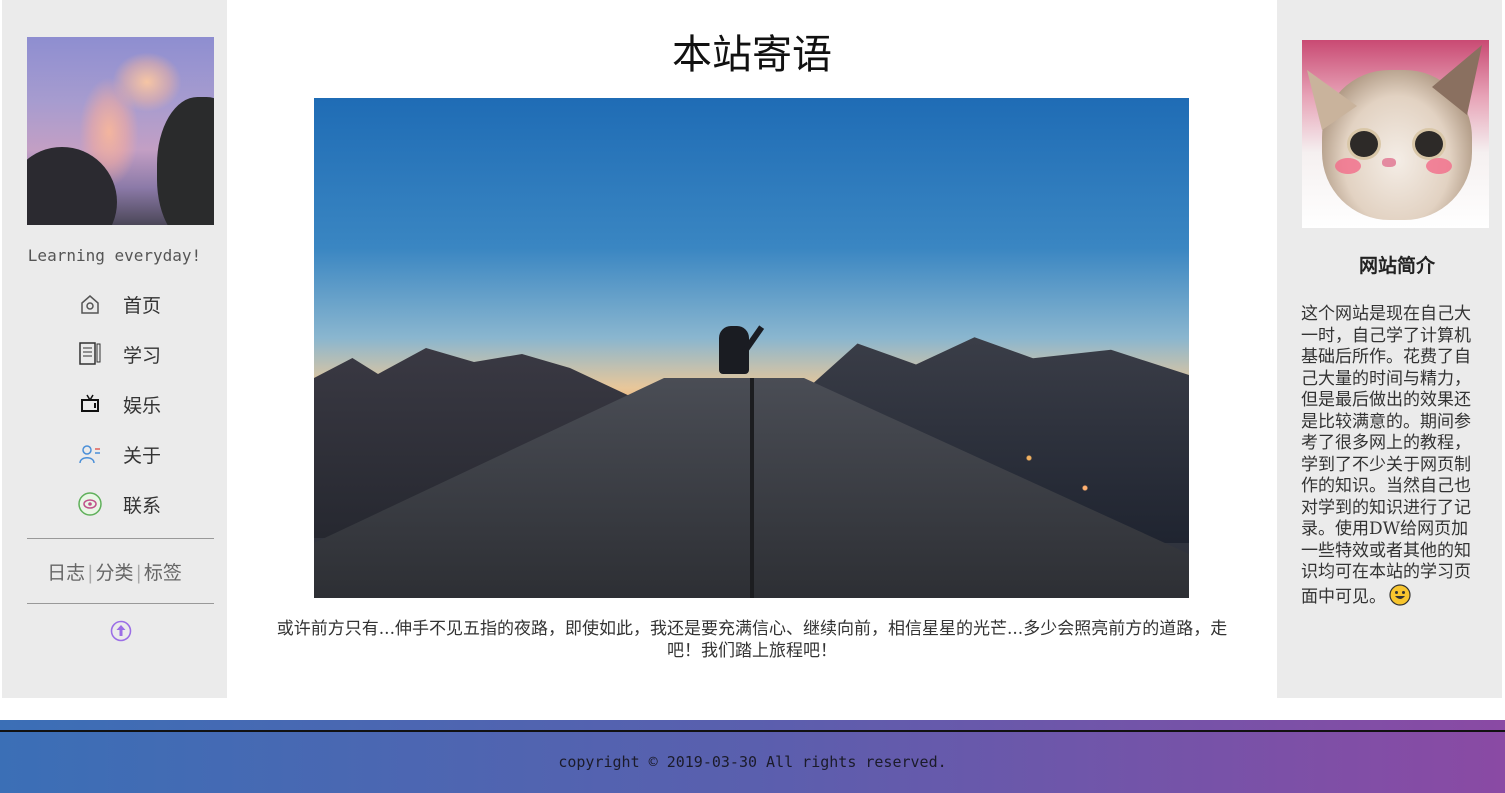 The width and height of the screenshot is (1505, 793). What do you see at coordinates (90, 304) in the screenshot?
I see `home-icon` at bounding box center [90, 304].